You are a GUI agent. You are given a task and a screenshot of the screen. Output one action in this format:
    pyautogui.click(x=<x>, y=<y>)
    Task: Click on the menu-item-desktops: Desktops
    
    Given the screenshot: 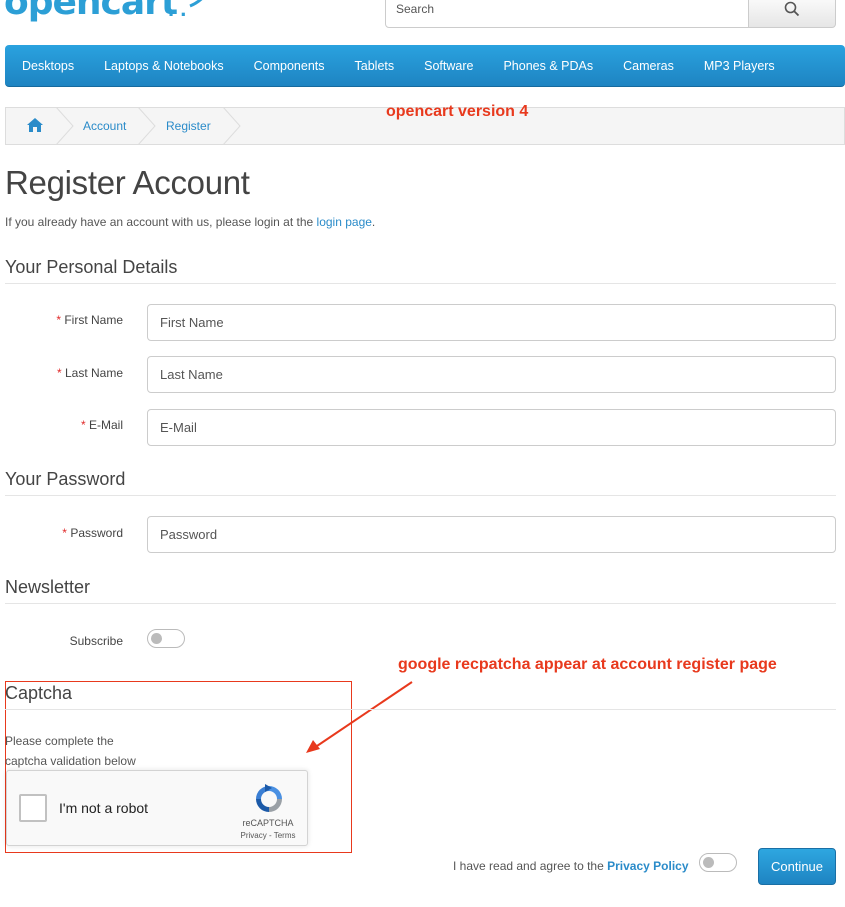 What is the action you would take?
    pyautogui.click(x=48, y=66)
    